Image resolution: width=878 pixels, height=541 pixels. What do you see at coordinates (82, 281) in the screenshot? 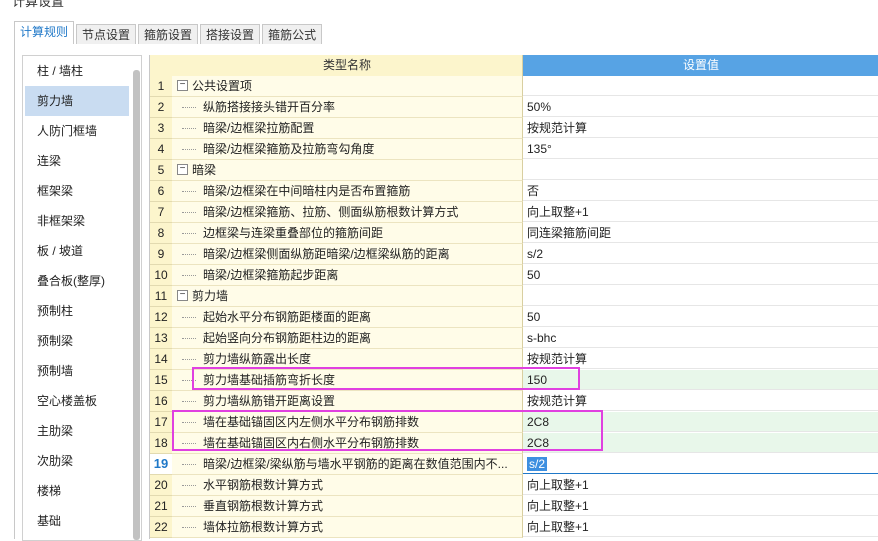
I see `sidebar-item: 叠合板(整厚)` at bounding box center [82, 281].